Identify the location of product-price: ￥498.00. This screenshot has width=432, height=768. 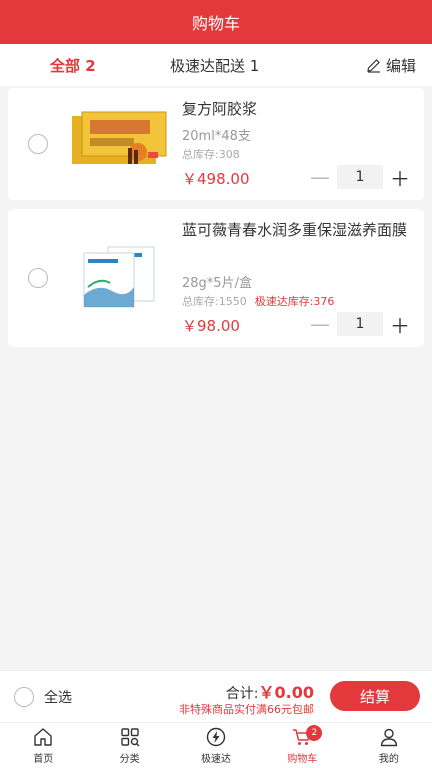
(216, 179).